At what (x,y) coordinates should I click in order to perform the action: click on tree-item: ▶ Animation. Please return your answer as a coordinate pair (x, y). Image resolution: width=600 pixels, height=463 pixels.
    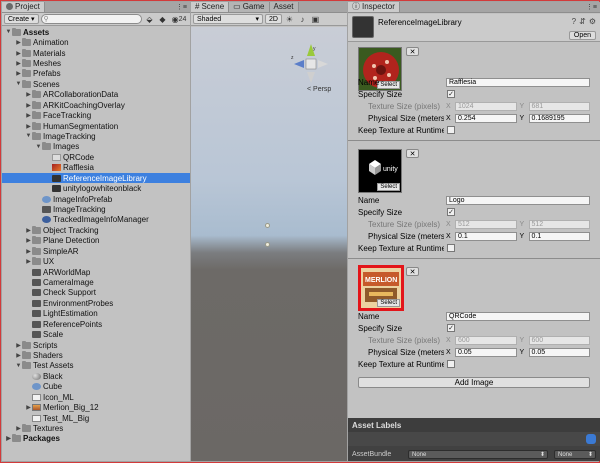
    Looking at the image, I should click on (96, 42).